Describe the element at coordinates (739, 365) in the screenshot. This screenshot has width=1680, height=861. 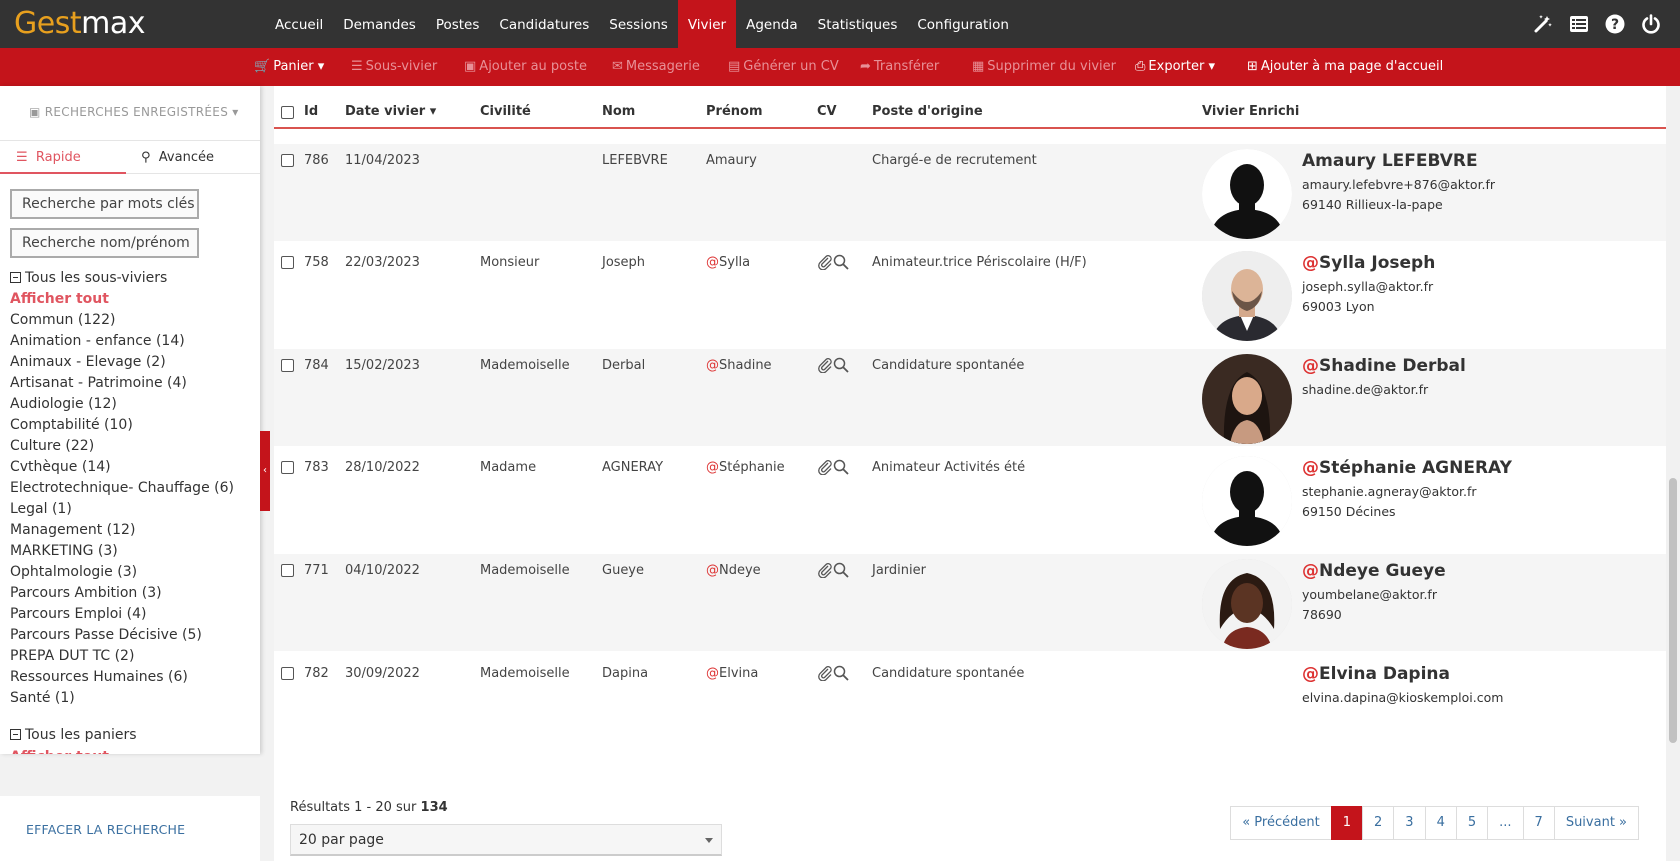
I see `cell-prenom: @Shadine` at that location.